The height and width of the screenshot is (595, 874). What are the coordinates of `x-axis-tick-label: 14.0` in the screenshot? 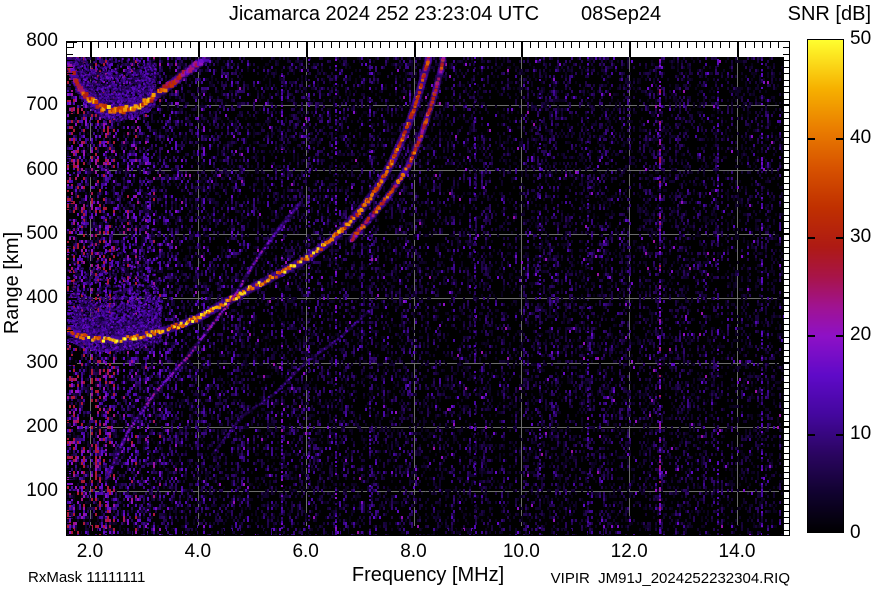 It's located at (737, 551).